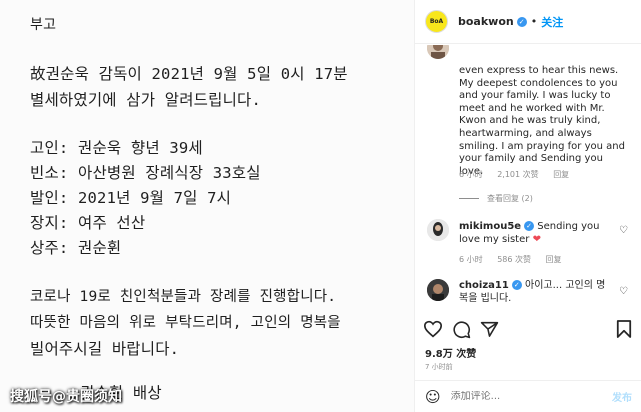 The width and height of the screenshot is (641, 412). What do you see at coordinates (433, 397) in the screenshot?
I see `emoji-icon: ☺` at bounding box center [433, 397].